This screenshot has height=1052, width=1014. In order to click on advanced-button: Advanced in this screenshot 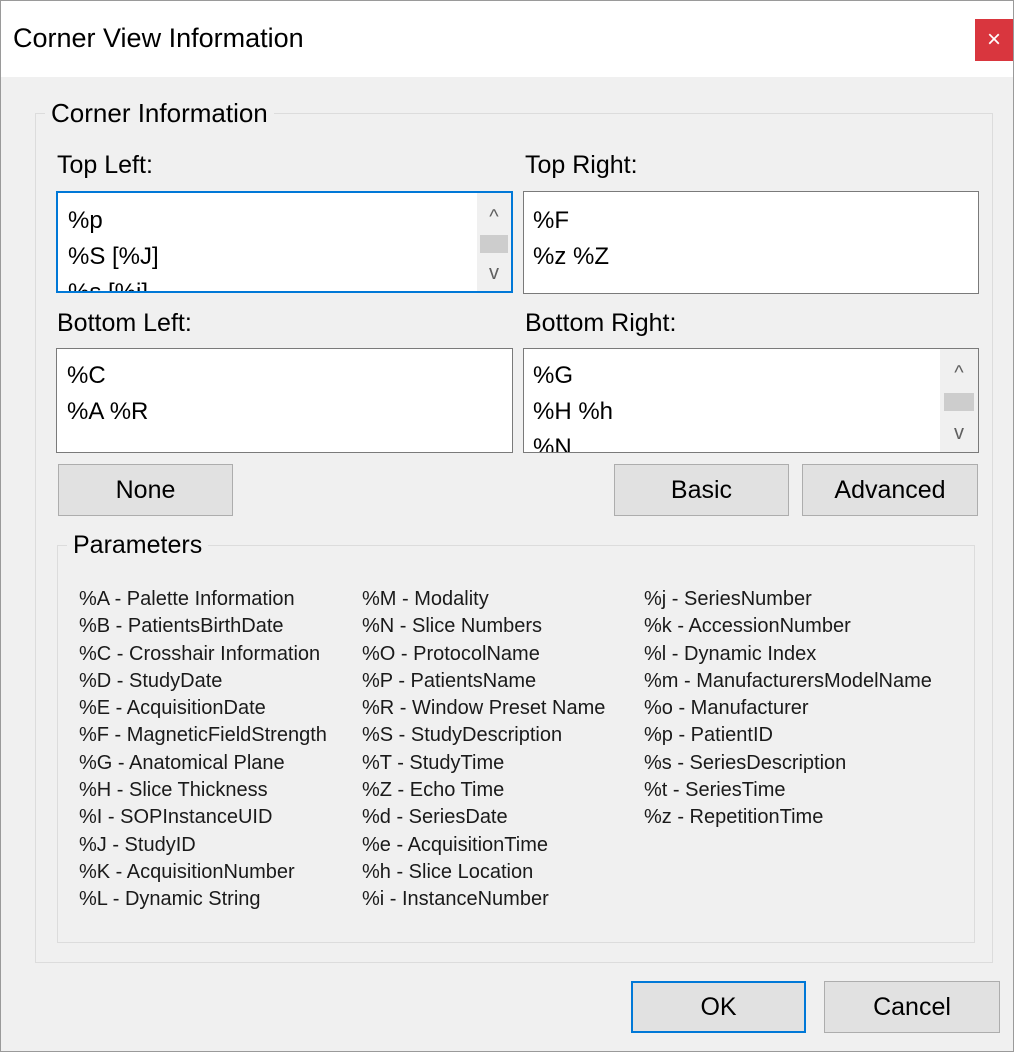, I will do `click(890, 490)`.